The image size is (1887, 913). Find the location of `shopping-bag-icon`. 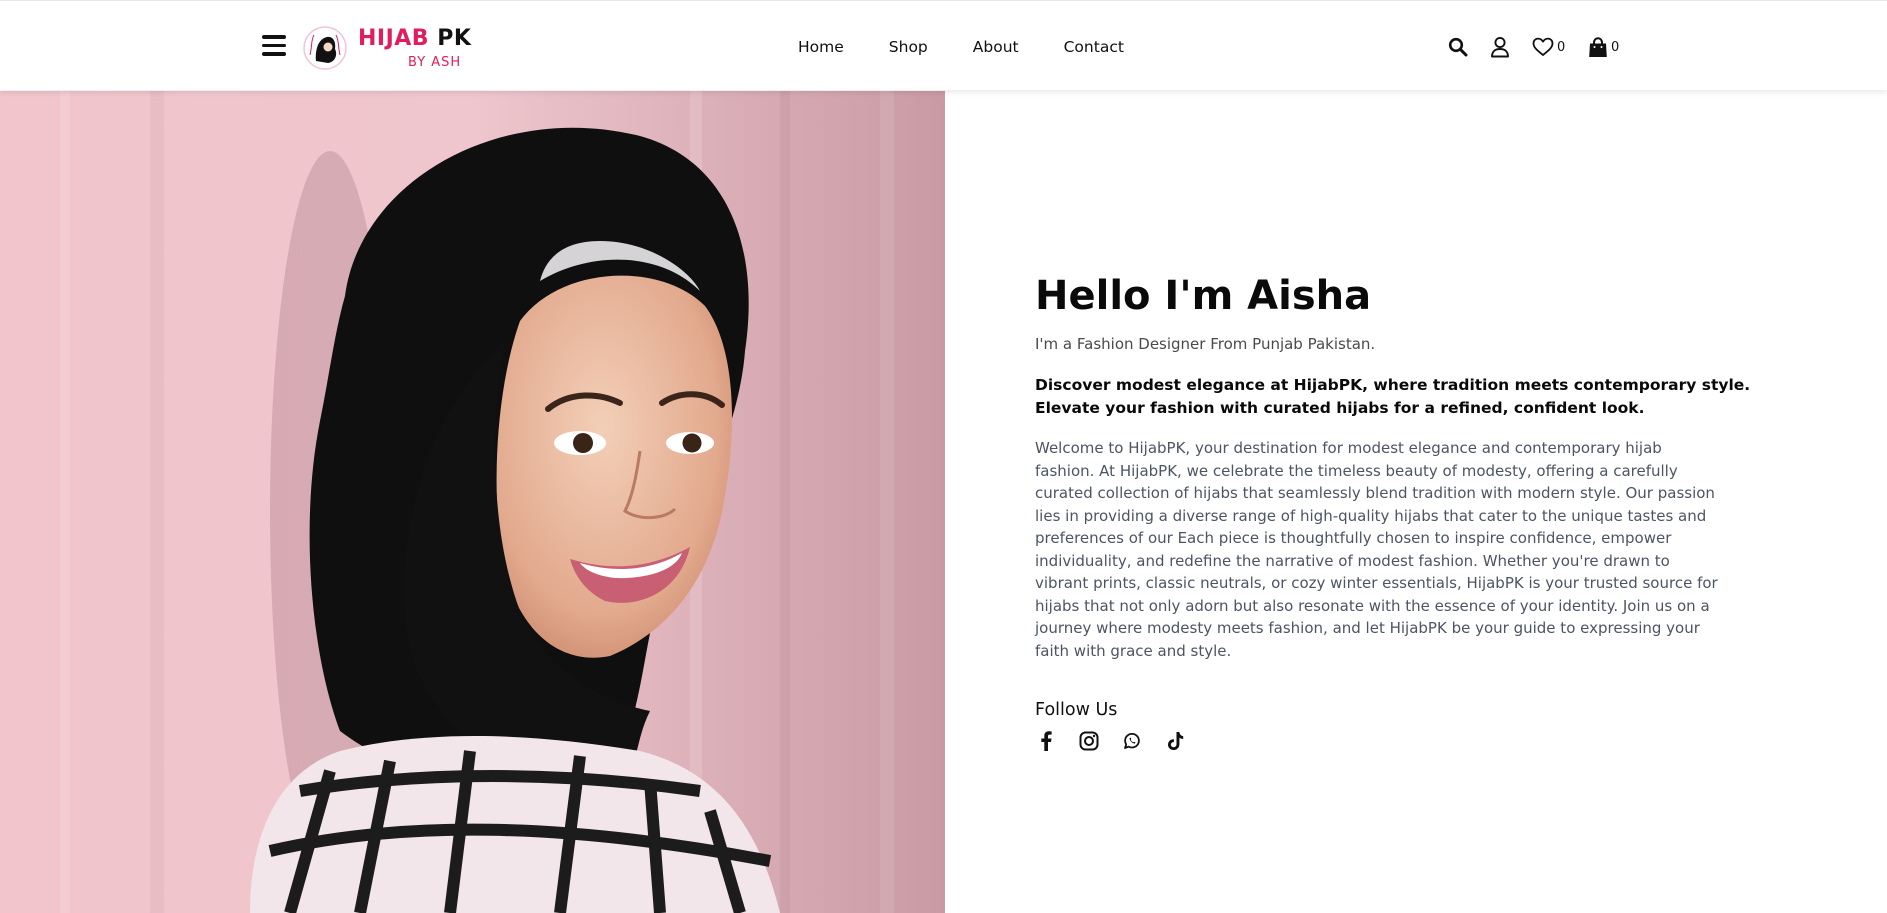

shopping-bag-icon is located at coordinates (1598, 46).